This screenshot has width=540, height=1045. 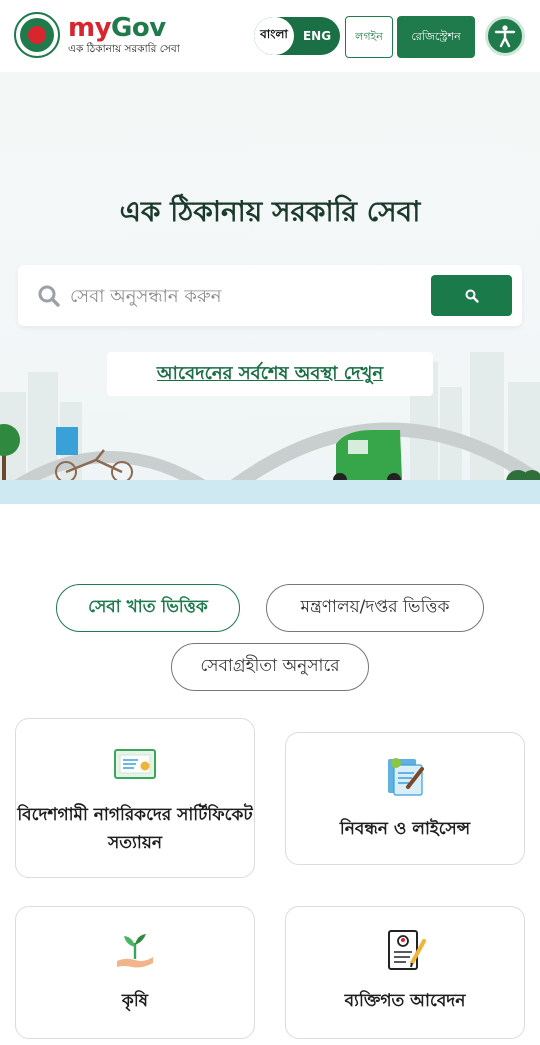 What do you see at coordinates (270, 667) in the screenshot?
I see `tab-service-recipient: সেবাগ্রহীতা অনুসারে` at bounding box center [270, 667].